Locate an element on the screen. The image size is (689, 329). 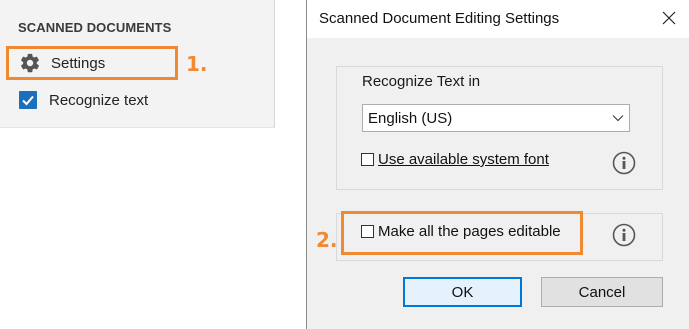
use-system-font-checkbox: Use available system font is located at coordinates (455, 159).